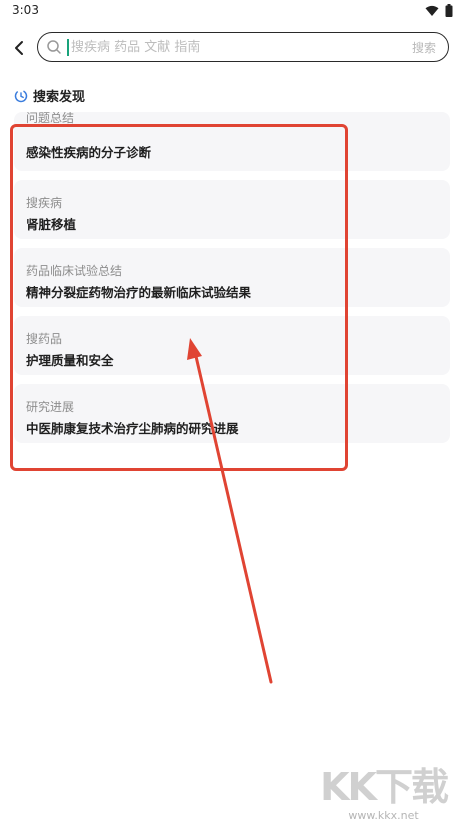 This screenshot has width=465, height=828. I want to click on item-category: 搜疾病, so click(44, 203).